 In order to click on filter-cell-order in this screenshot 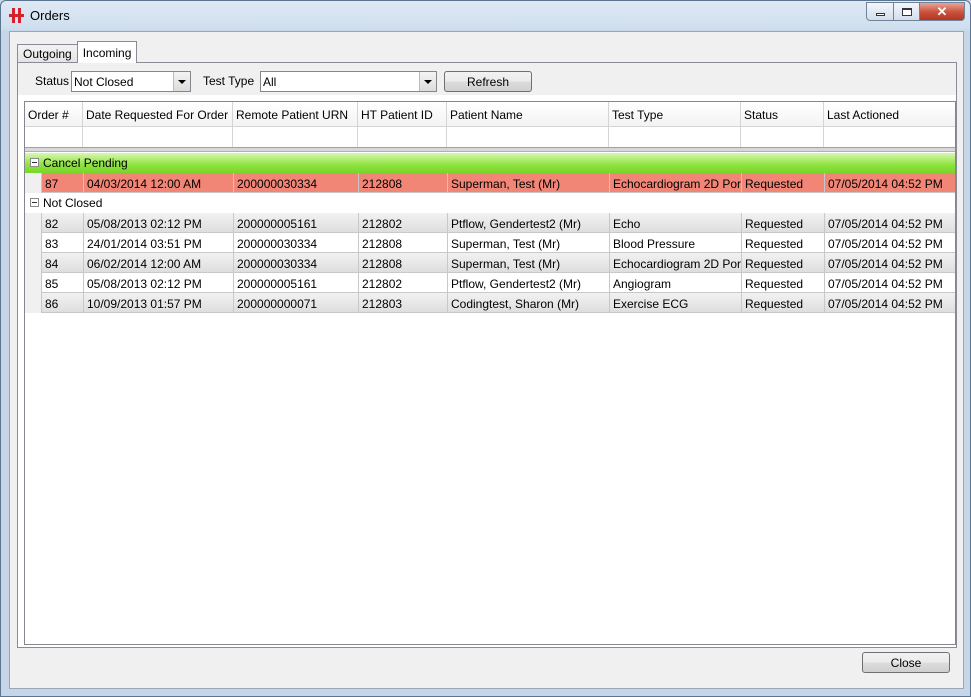, I will do `click(54, 137)`.